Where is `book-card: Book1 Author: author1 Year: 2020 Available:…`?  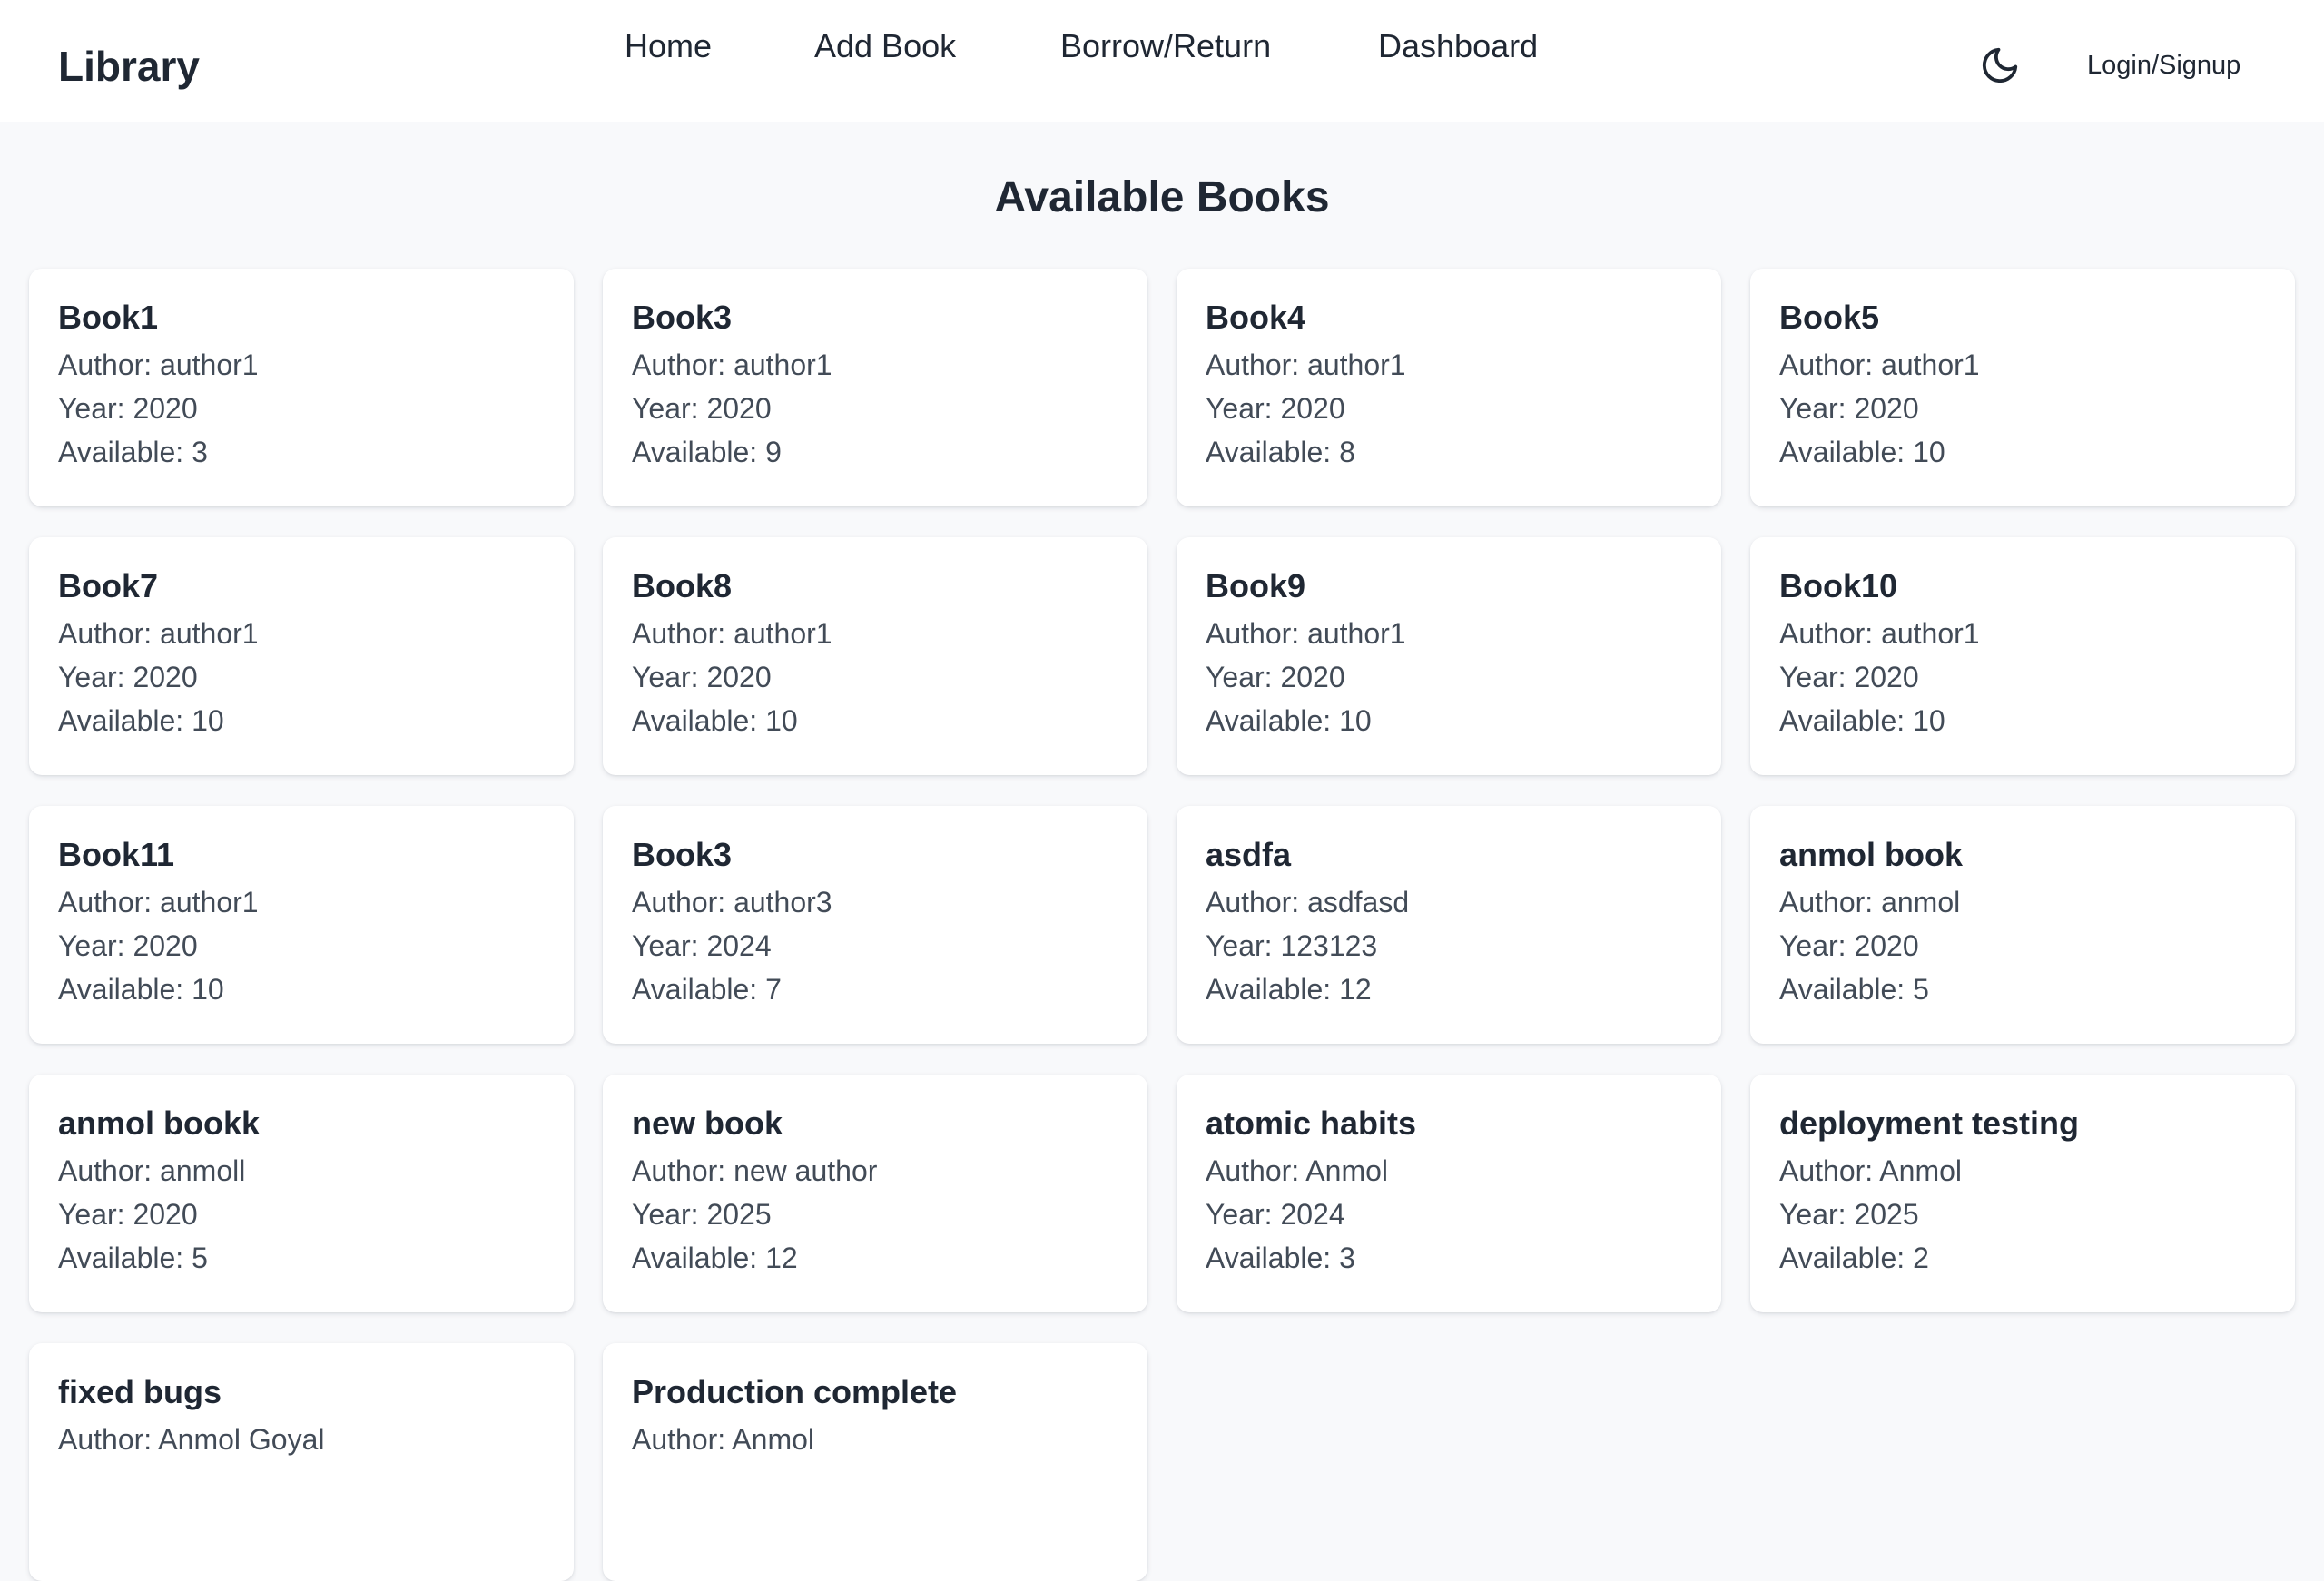
book-card: Book1 Author: author1 Year: 2020 Available:… is located at coordinates (301, 387).